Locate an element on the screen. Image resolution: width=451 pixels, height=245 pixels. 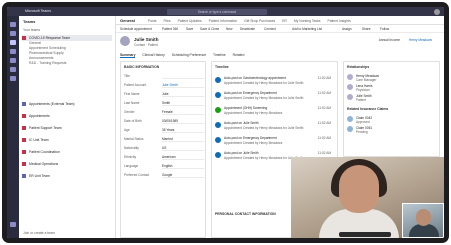
tab-gift-shop: Gift Shop Purchases is located at coordinates (259, 21).